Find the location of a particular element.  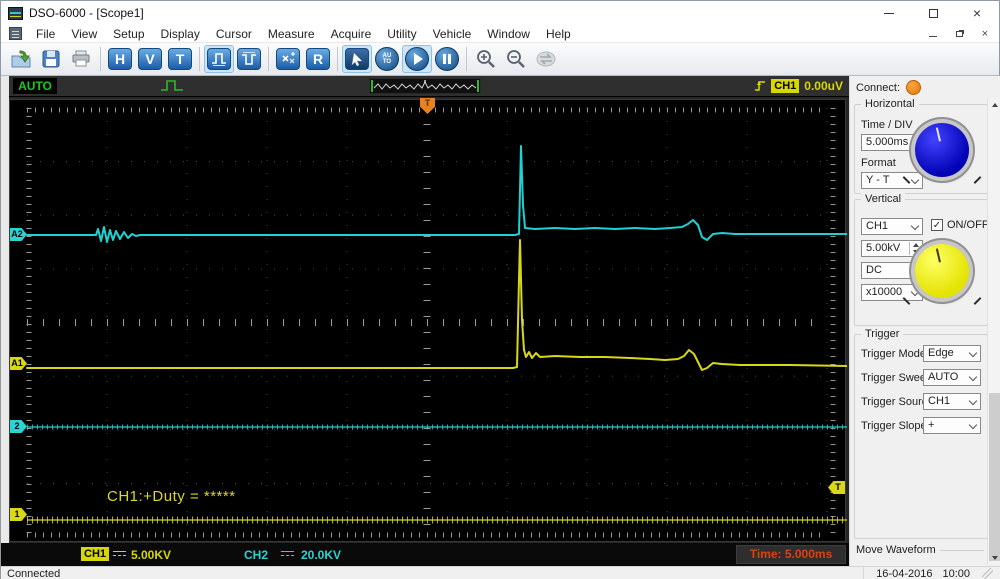

t-label: T is located at coordinates (180, 59).